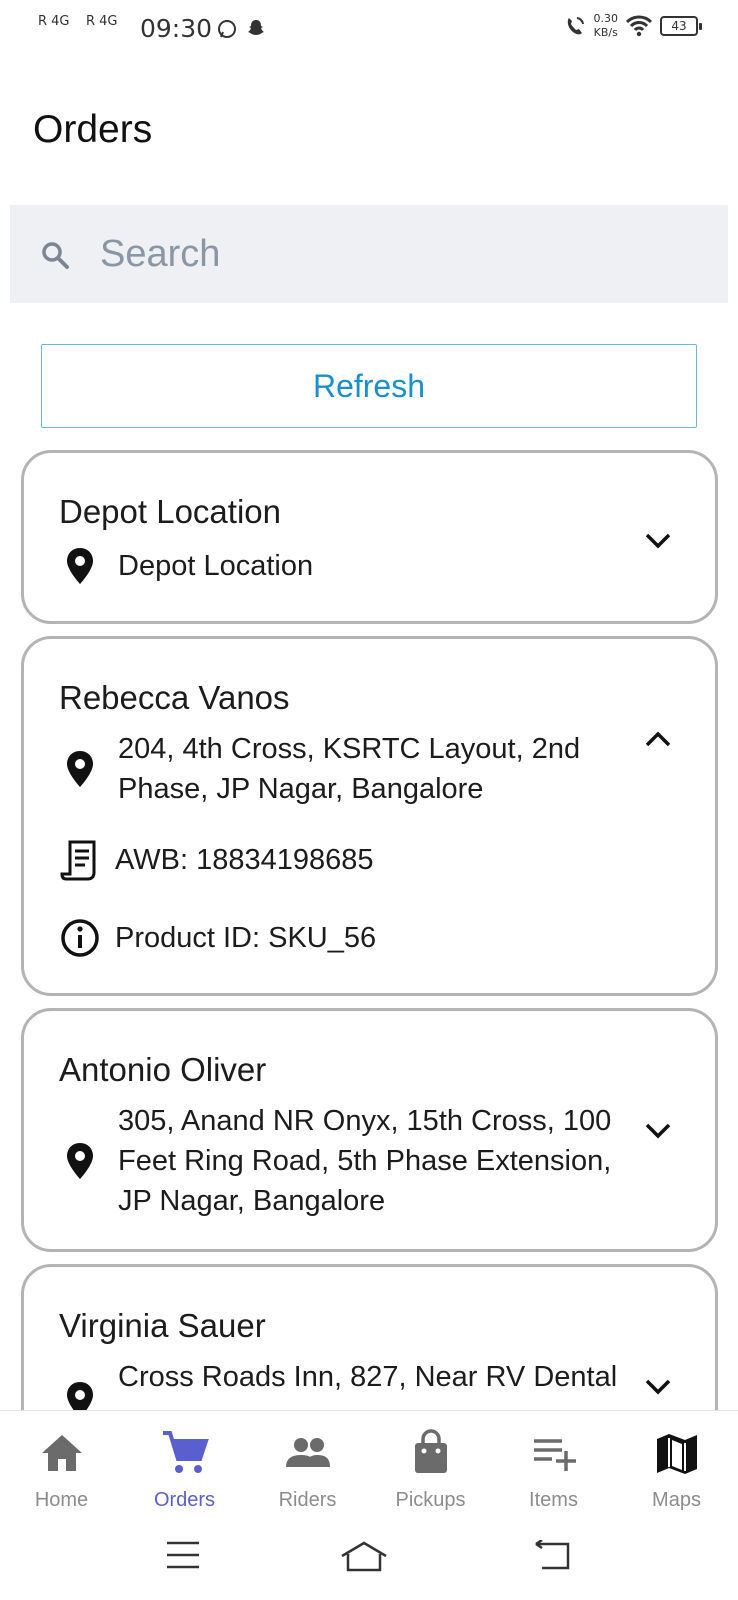 The width and height of the screenshot is (738, 1600). Describe the element at coordinates (227, 29) in the screenshot. I see `whatsapp-icon` at that location.